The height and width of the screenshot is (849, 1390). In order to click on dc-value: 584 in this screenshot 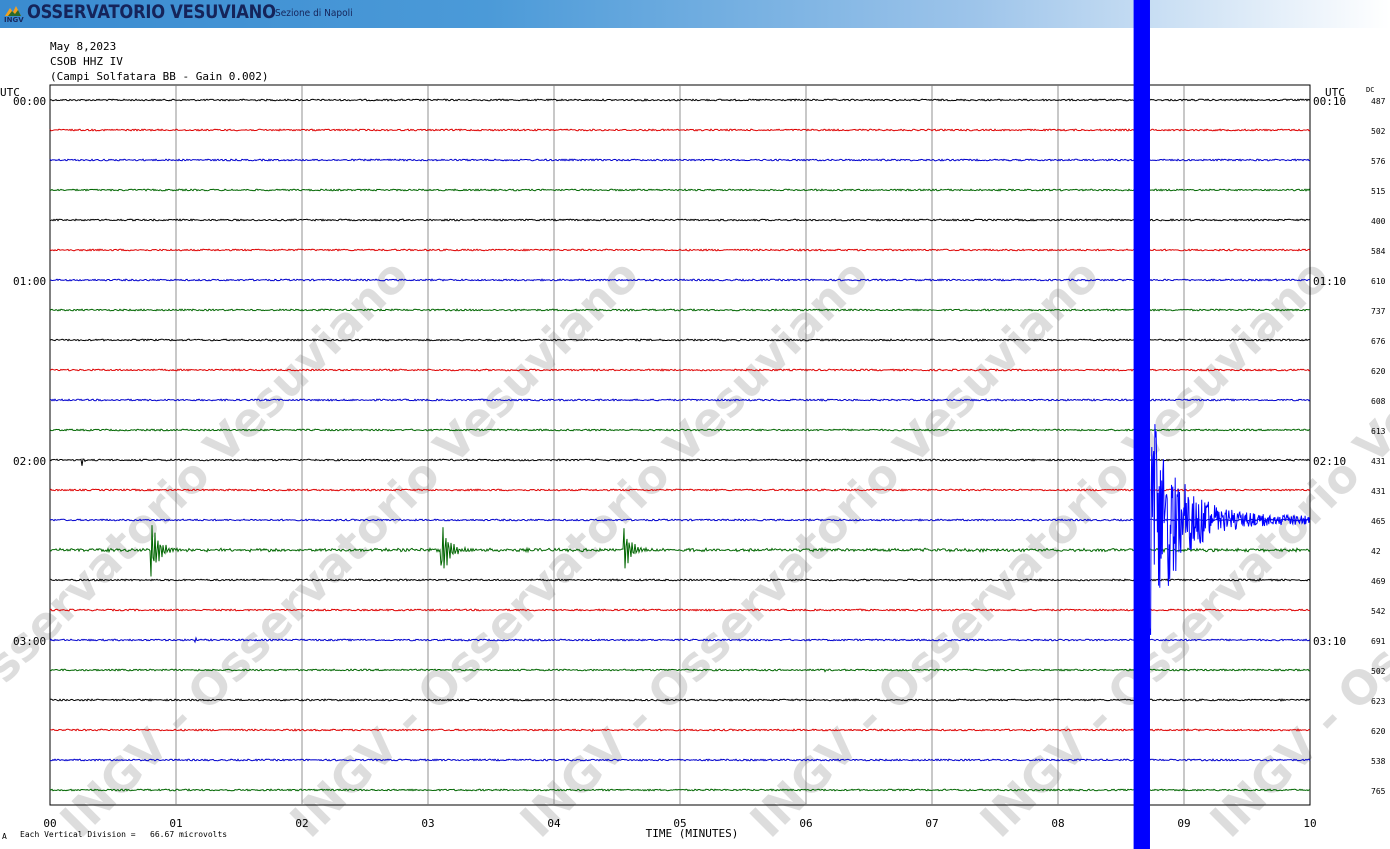, I will do `click(1378, 251)`.